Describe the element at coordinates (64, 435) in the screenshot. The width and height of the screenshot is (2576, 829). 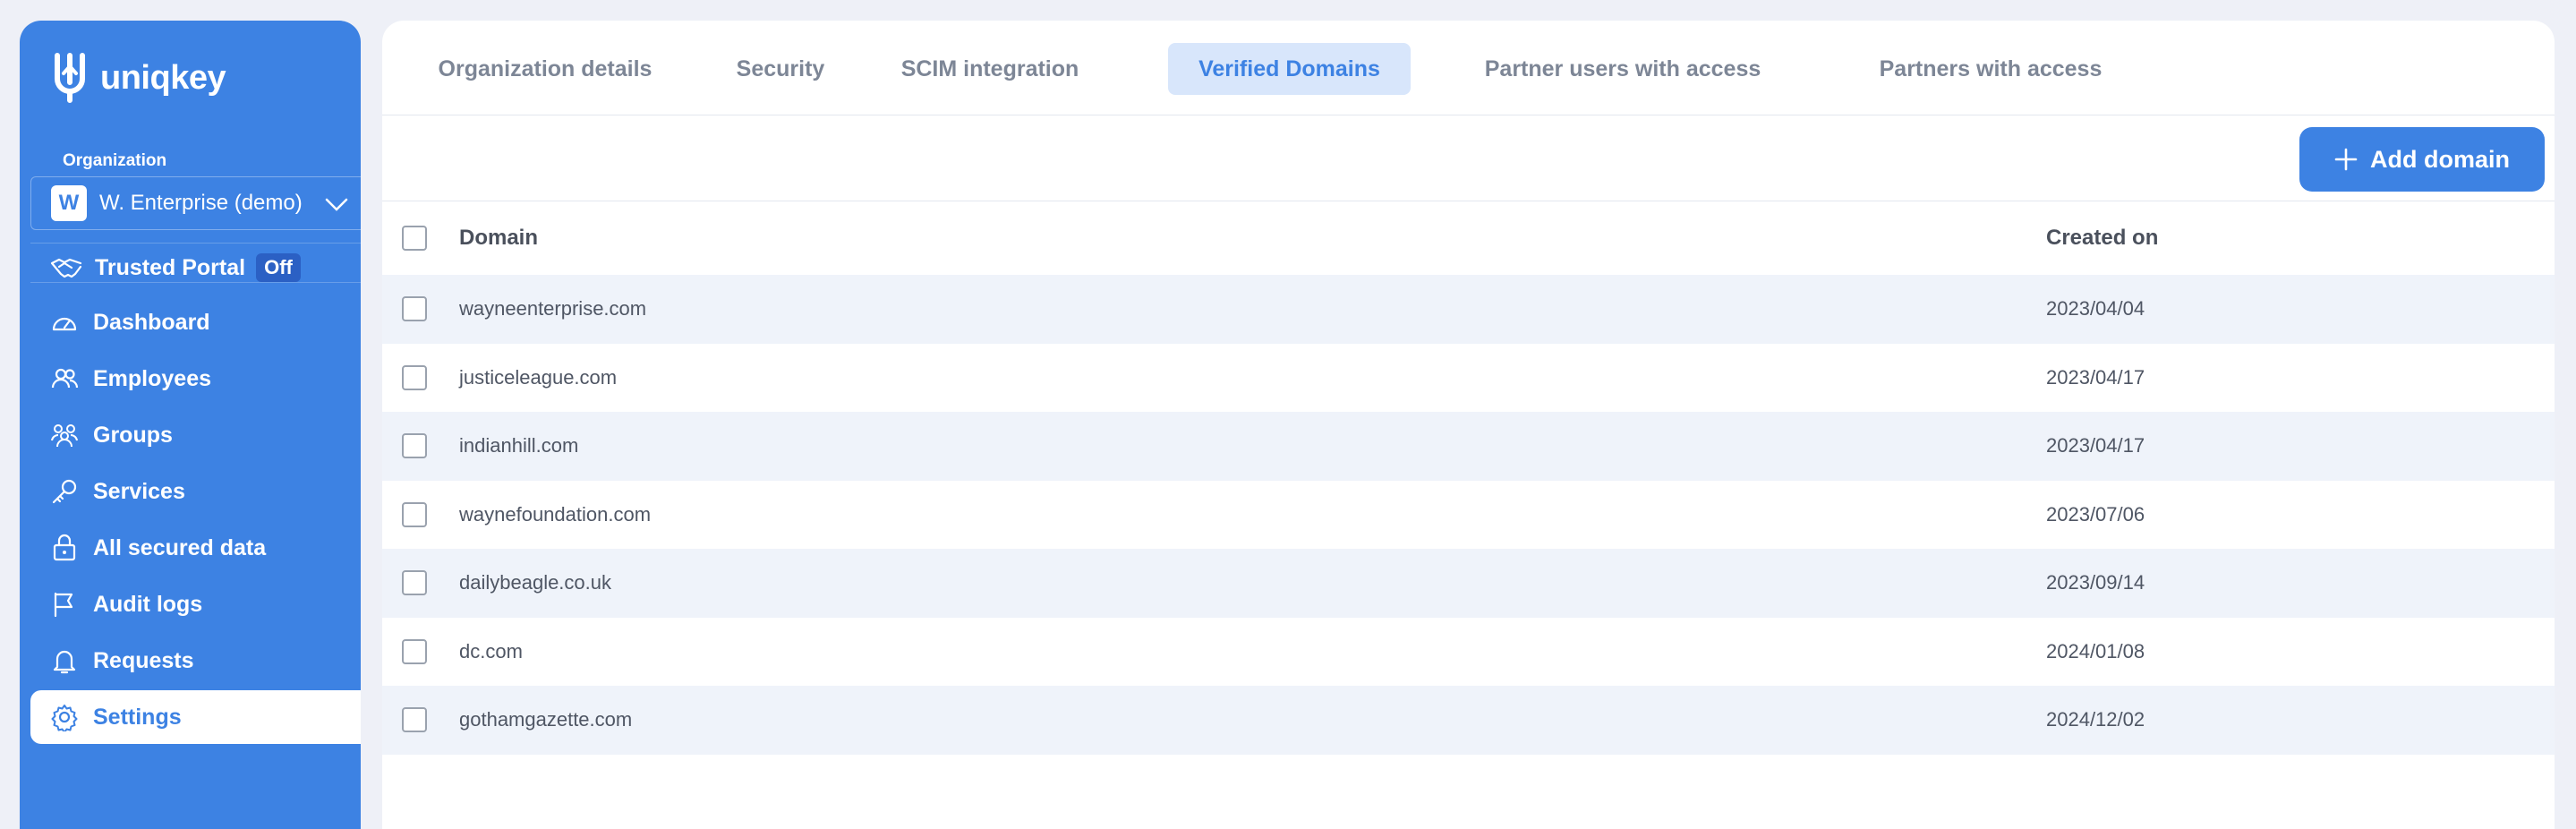
I see `group-icon` at that location.